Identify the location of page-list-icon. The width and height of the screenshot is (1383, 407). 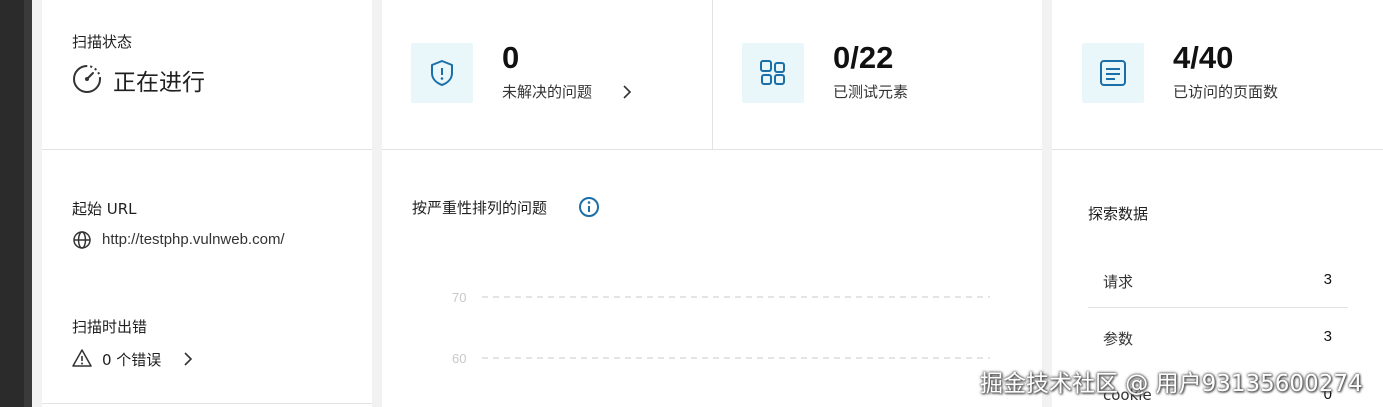
(1113, 73).